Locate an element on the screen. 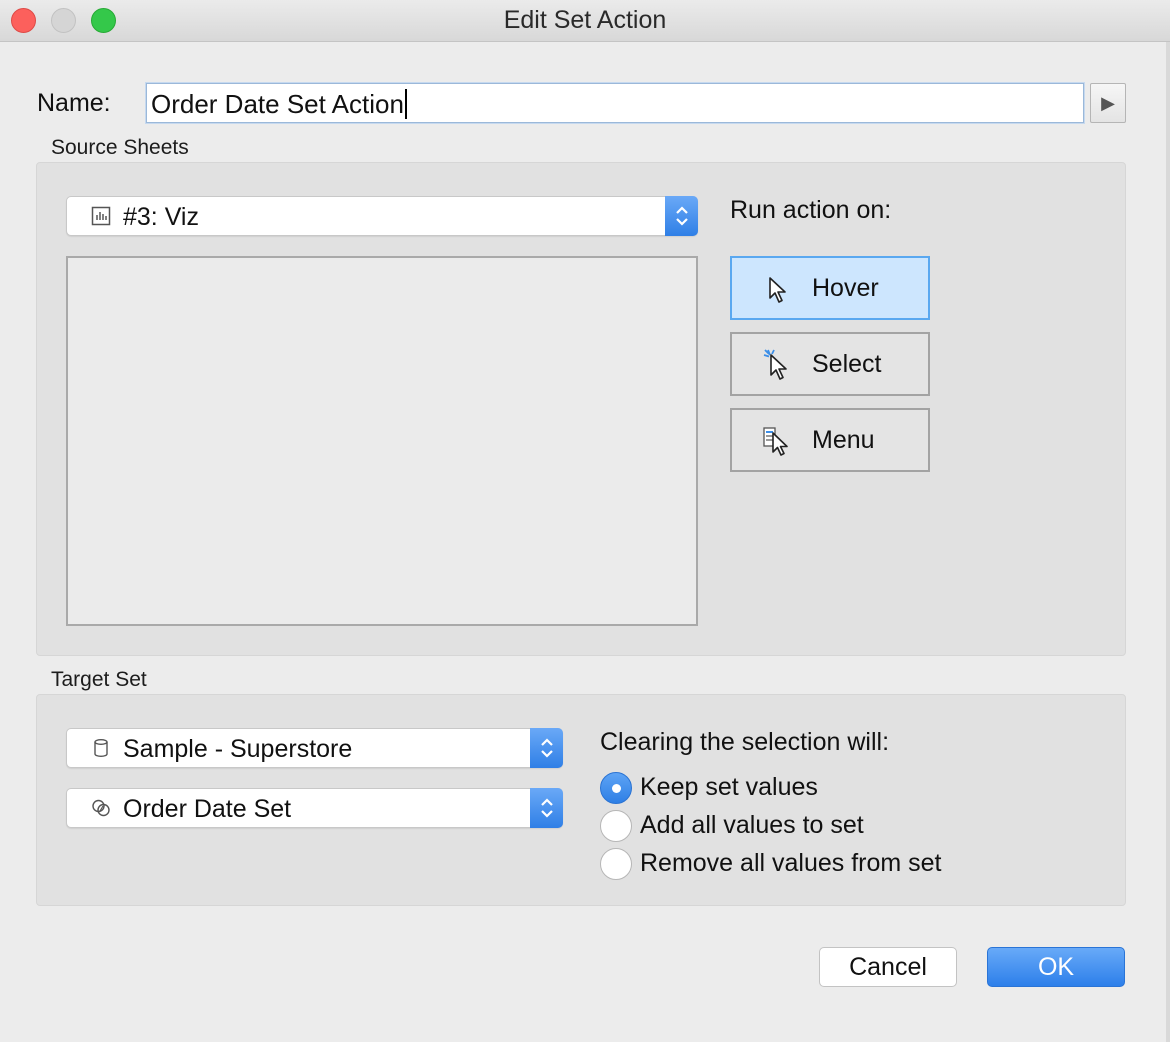 Image resolution: width=1170 pixels, height=1042 pixels. name-input: Order Date Set Action is located at coordinates (615, 103).